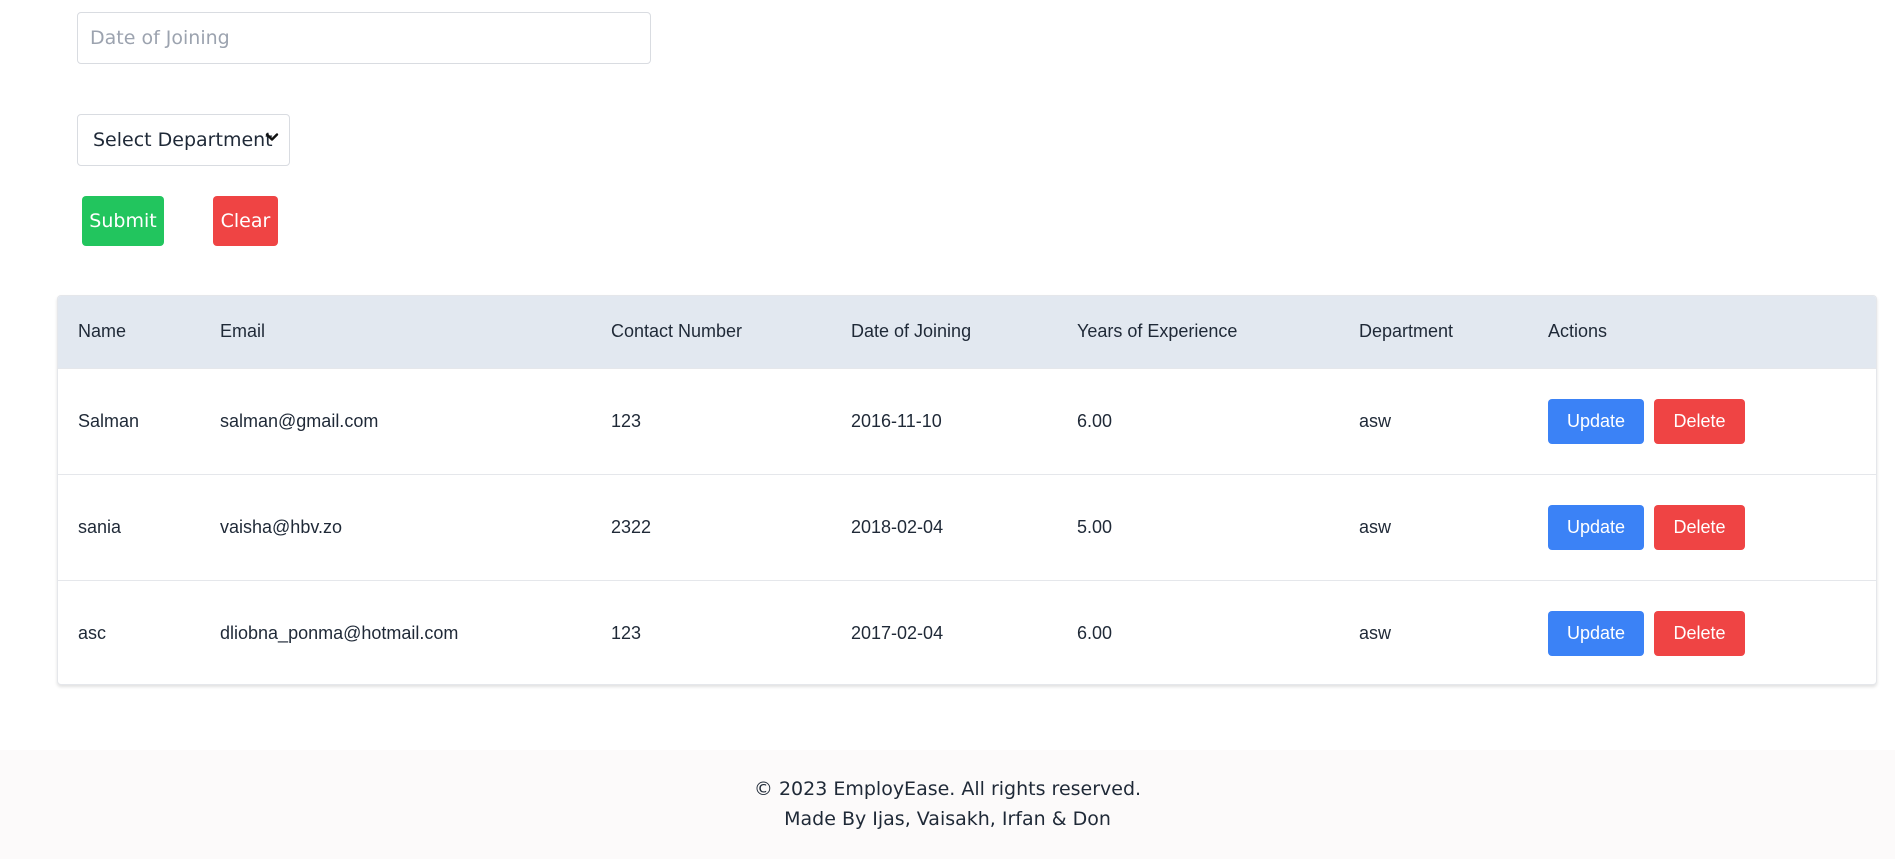  What do you see at coordinates (1157, 331) in the screenshot?
I see `header-years-of-experience: Years of Experience` at bounding box center [1157, 331].